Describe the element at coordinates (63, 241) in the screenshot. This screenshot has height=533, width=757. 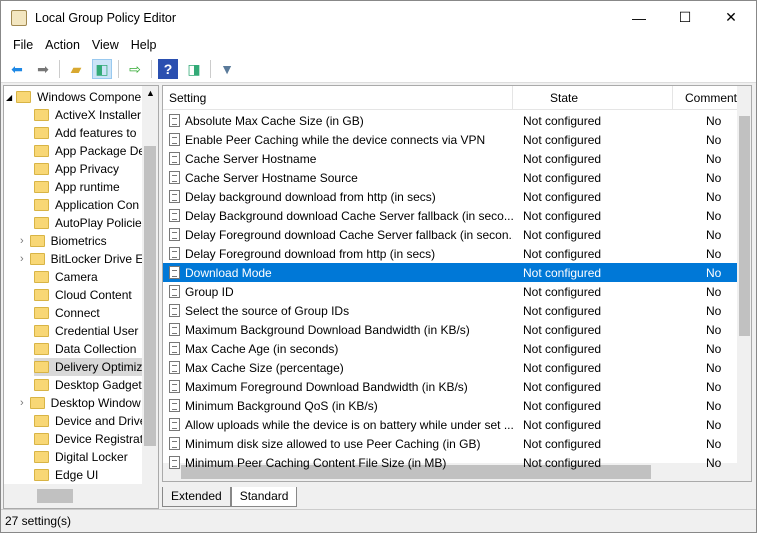
I see `tree-item: › Biometrics` at that location.